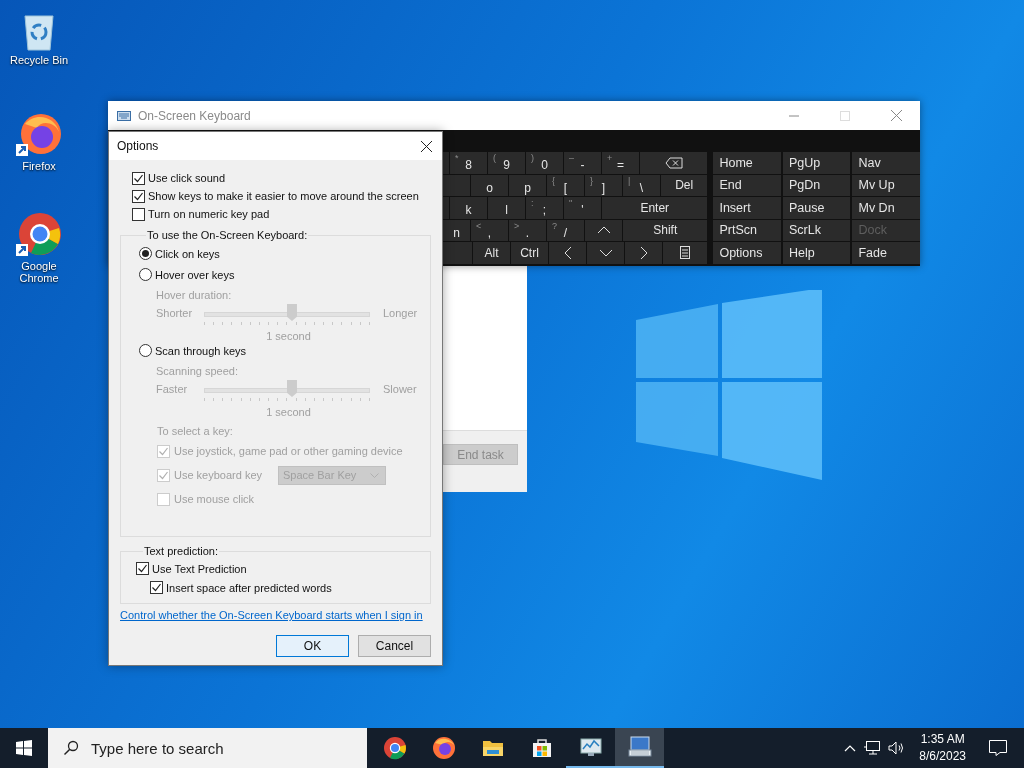 Image resolution: width=1024 pixels, height=768 pixels. I want to click on keyboard-key: Enter, so click(655, 208).